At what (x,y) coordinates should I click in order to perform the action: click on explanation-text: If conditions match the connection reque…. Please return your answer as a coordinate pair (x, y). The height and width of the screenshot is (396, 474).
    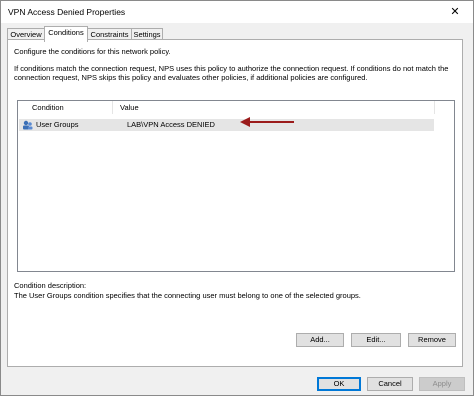
    Looking at the image, I should click on (231, 73).